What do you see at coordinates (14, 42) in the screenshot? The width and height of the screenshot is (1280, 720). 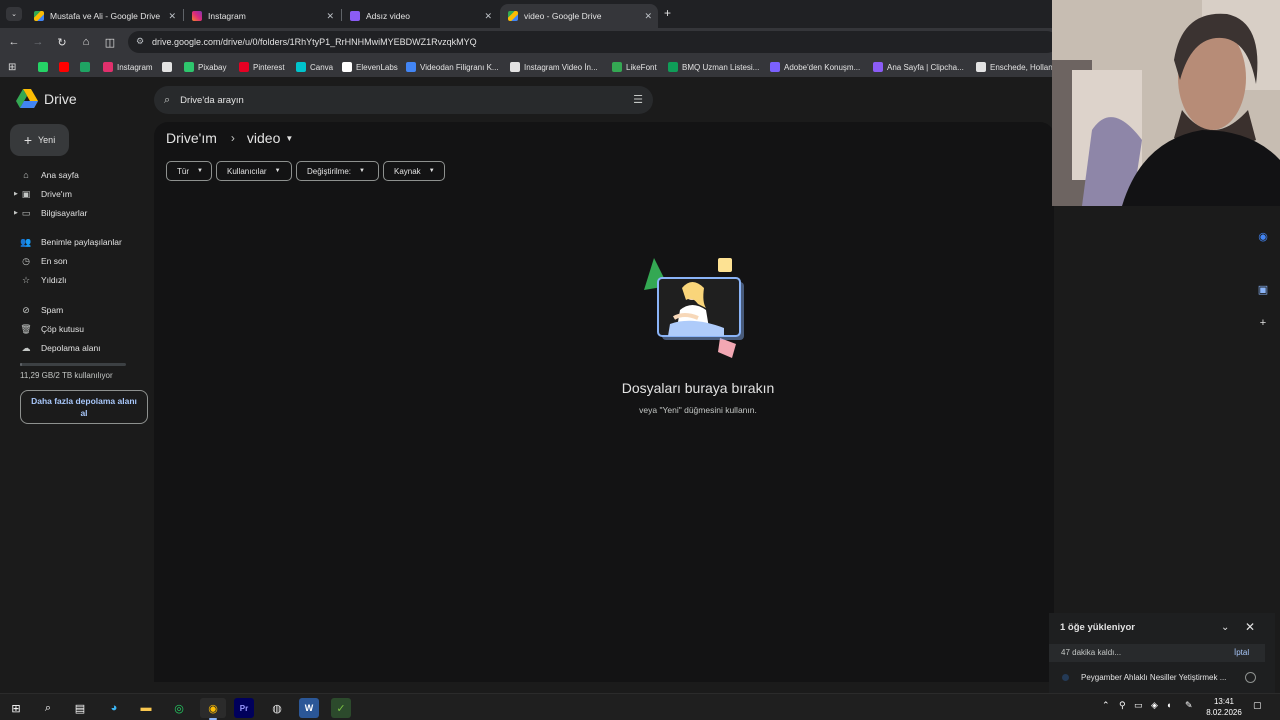 I see `back-icon: ←` at bounding box center [14, 42].